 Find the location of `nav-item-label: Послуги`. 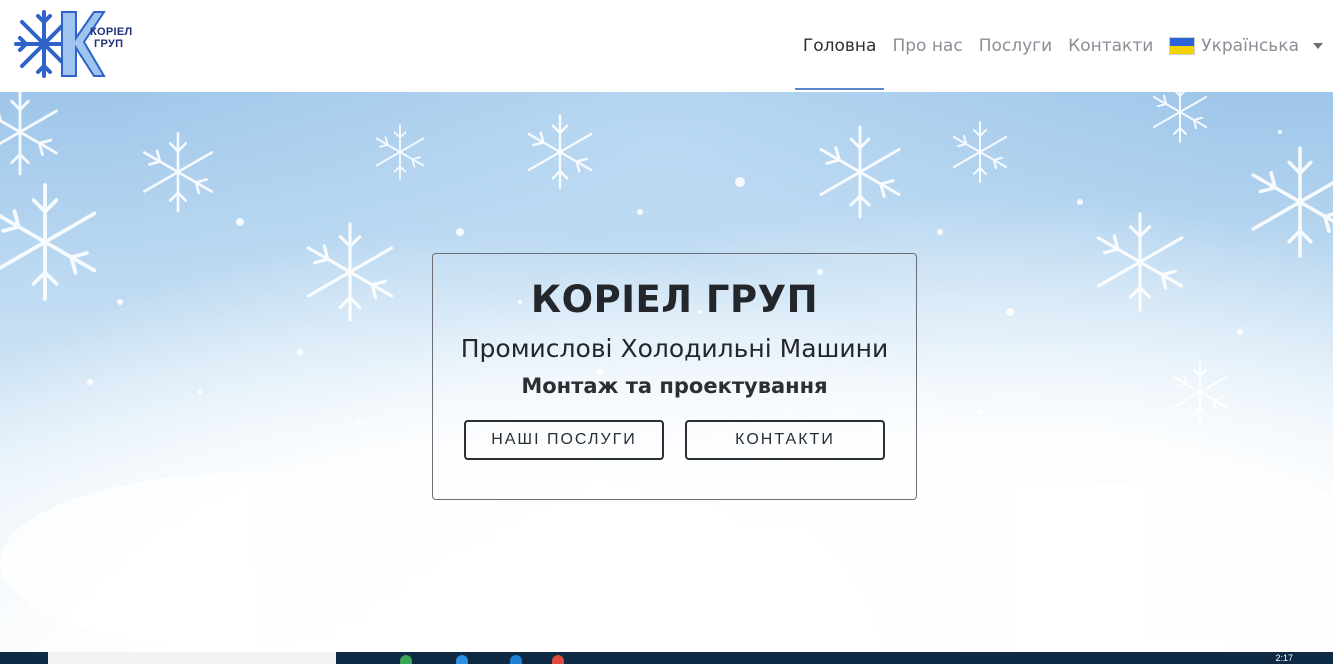

nav-item-label: Послуги is located at coordinates (1015, 46).